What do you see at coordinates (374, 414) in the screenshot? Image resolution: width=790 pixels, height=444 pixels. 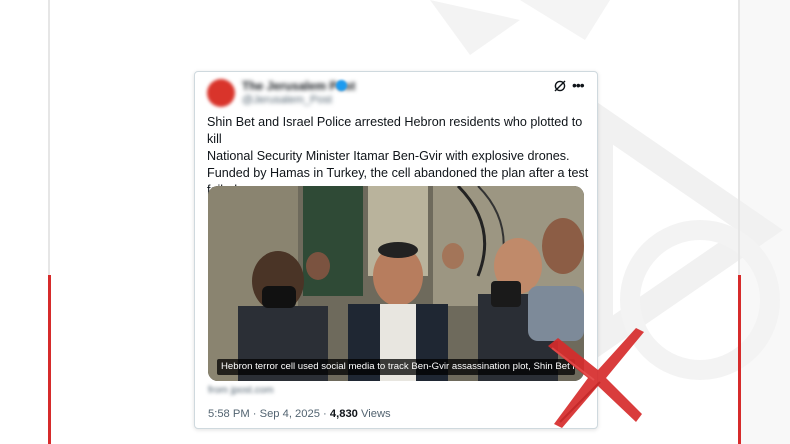 I see `views-label: Views` at bounding box center [374, 414].